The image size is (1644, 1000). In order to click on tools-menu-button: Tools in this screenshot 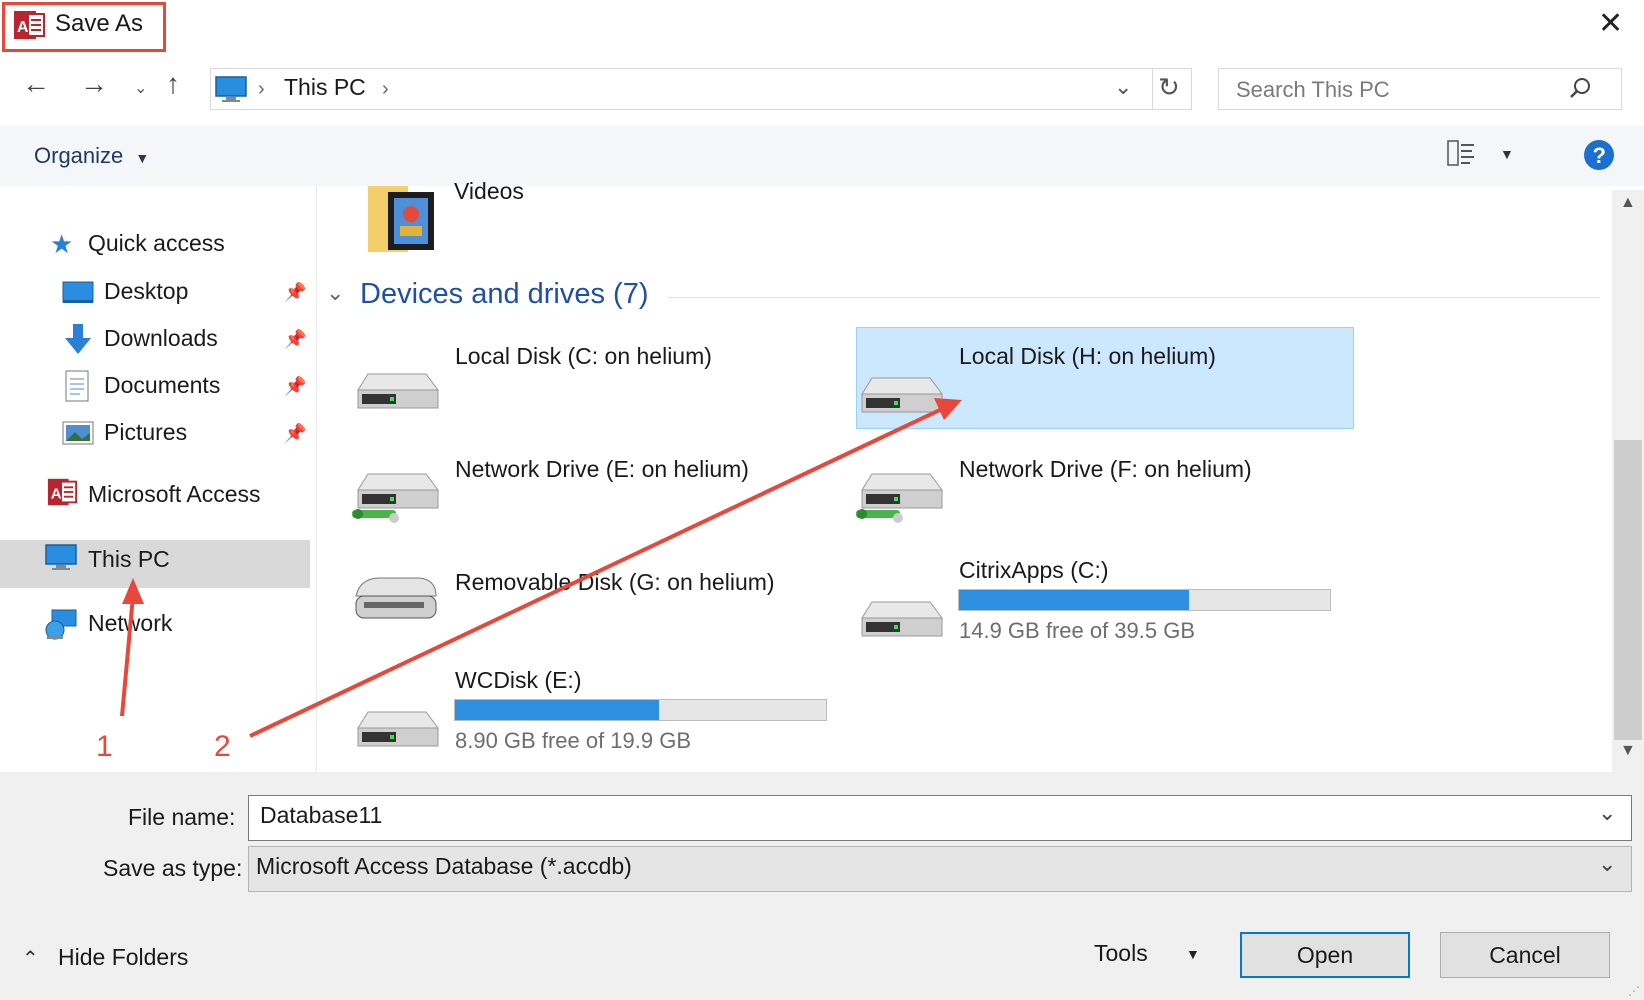, I will do `click(1121, 953)`.